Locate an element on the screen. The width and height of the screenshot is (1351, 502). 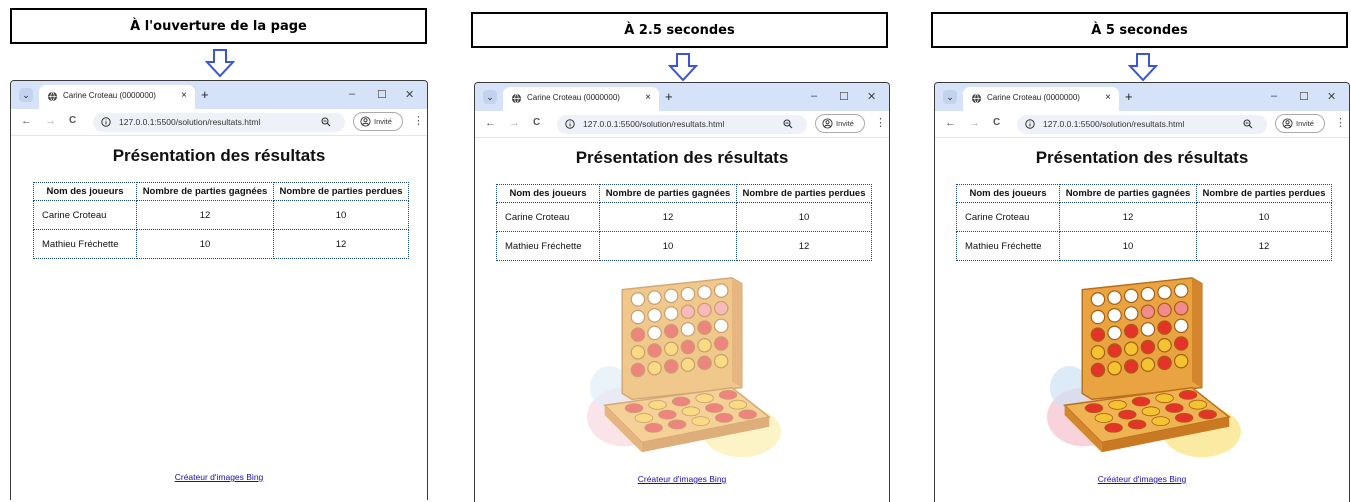
caption-label: À 5 secondes is located at coordinates (1139, 30).